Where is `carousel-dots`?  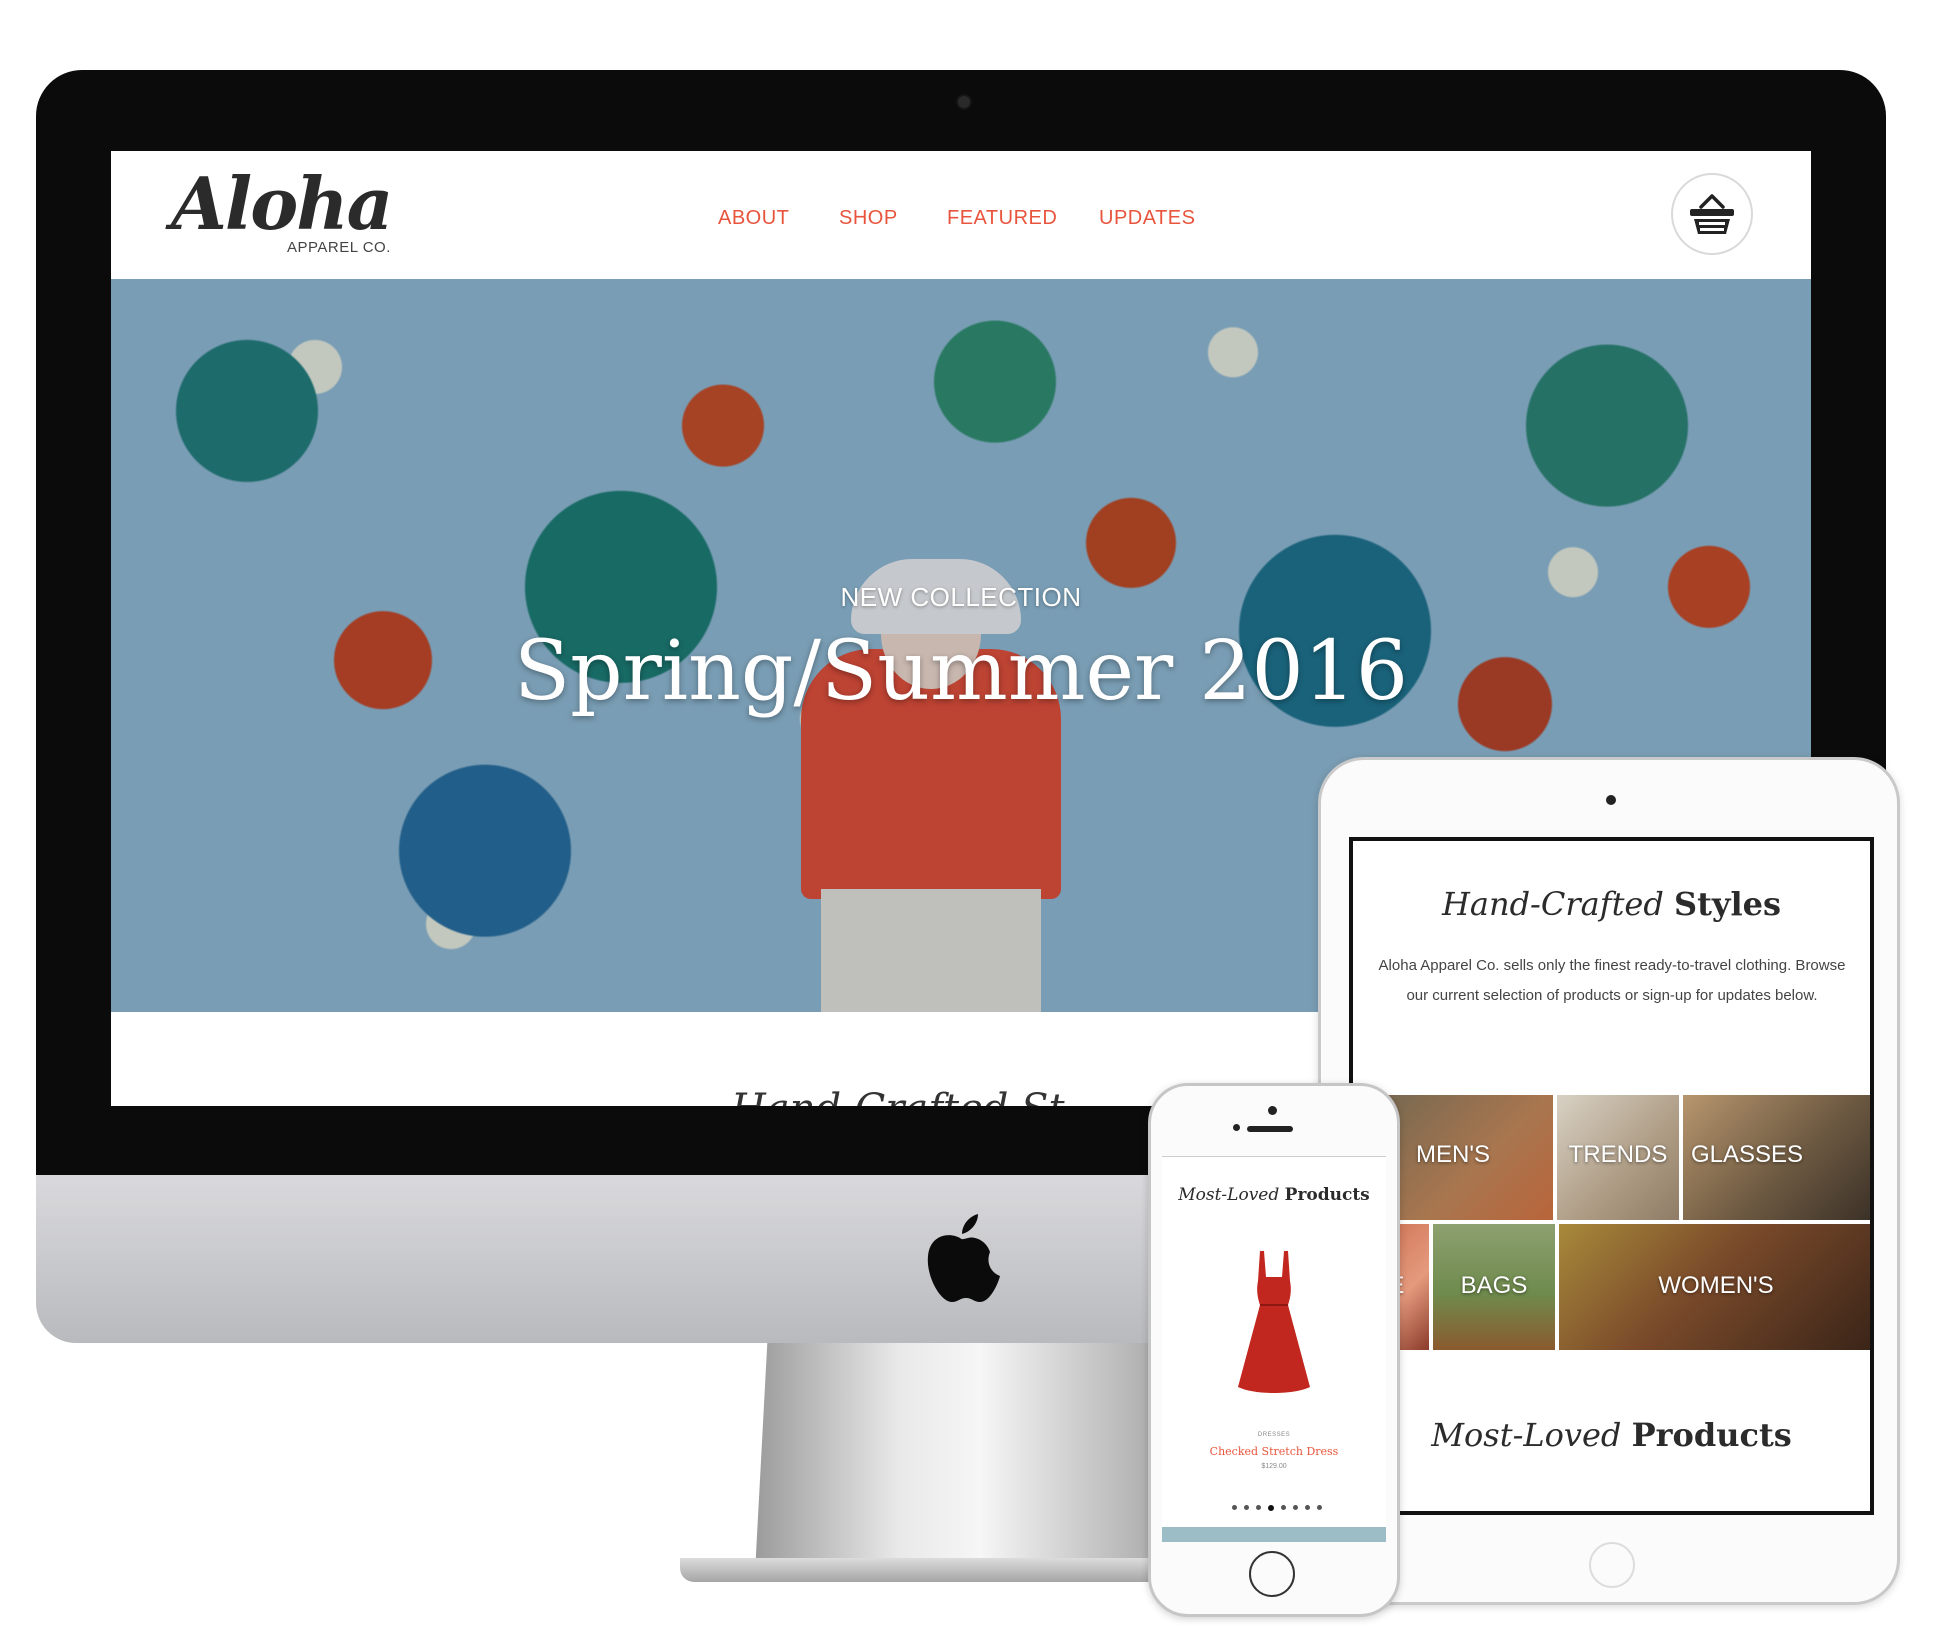
carousel-dots is located at coordinates (1277, 1509).